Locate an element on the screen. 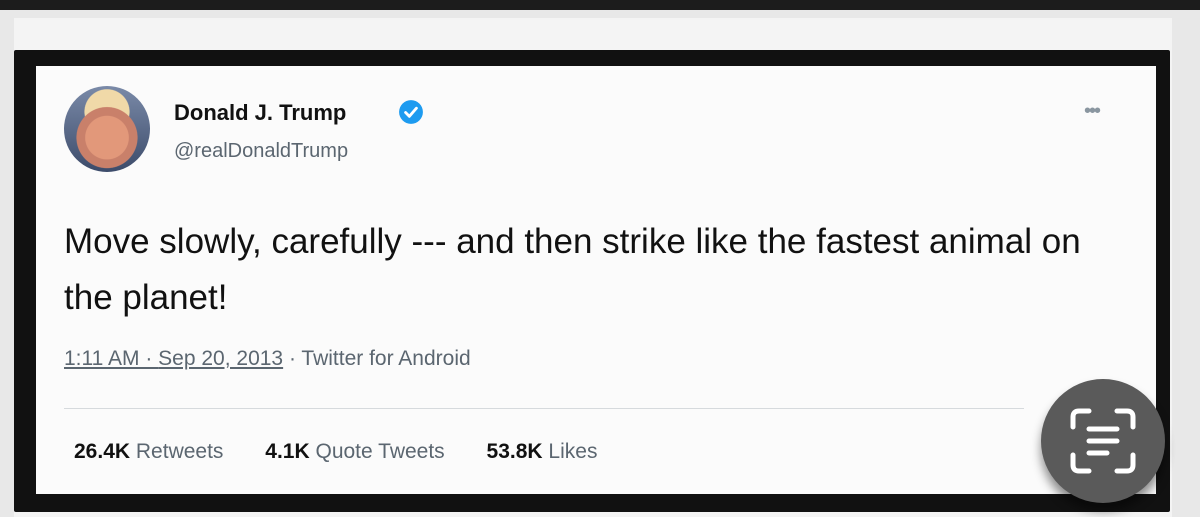  quote-tweets-count: 4.1K is located at coordinates (287, 451).